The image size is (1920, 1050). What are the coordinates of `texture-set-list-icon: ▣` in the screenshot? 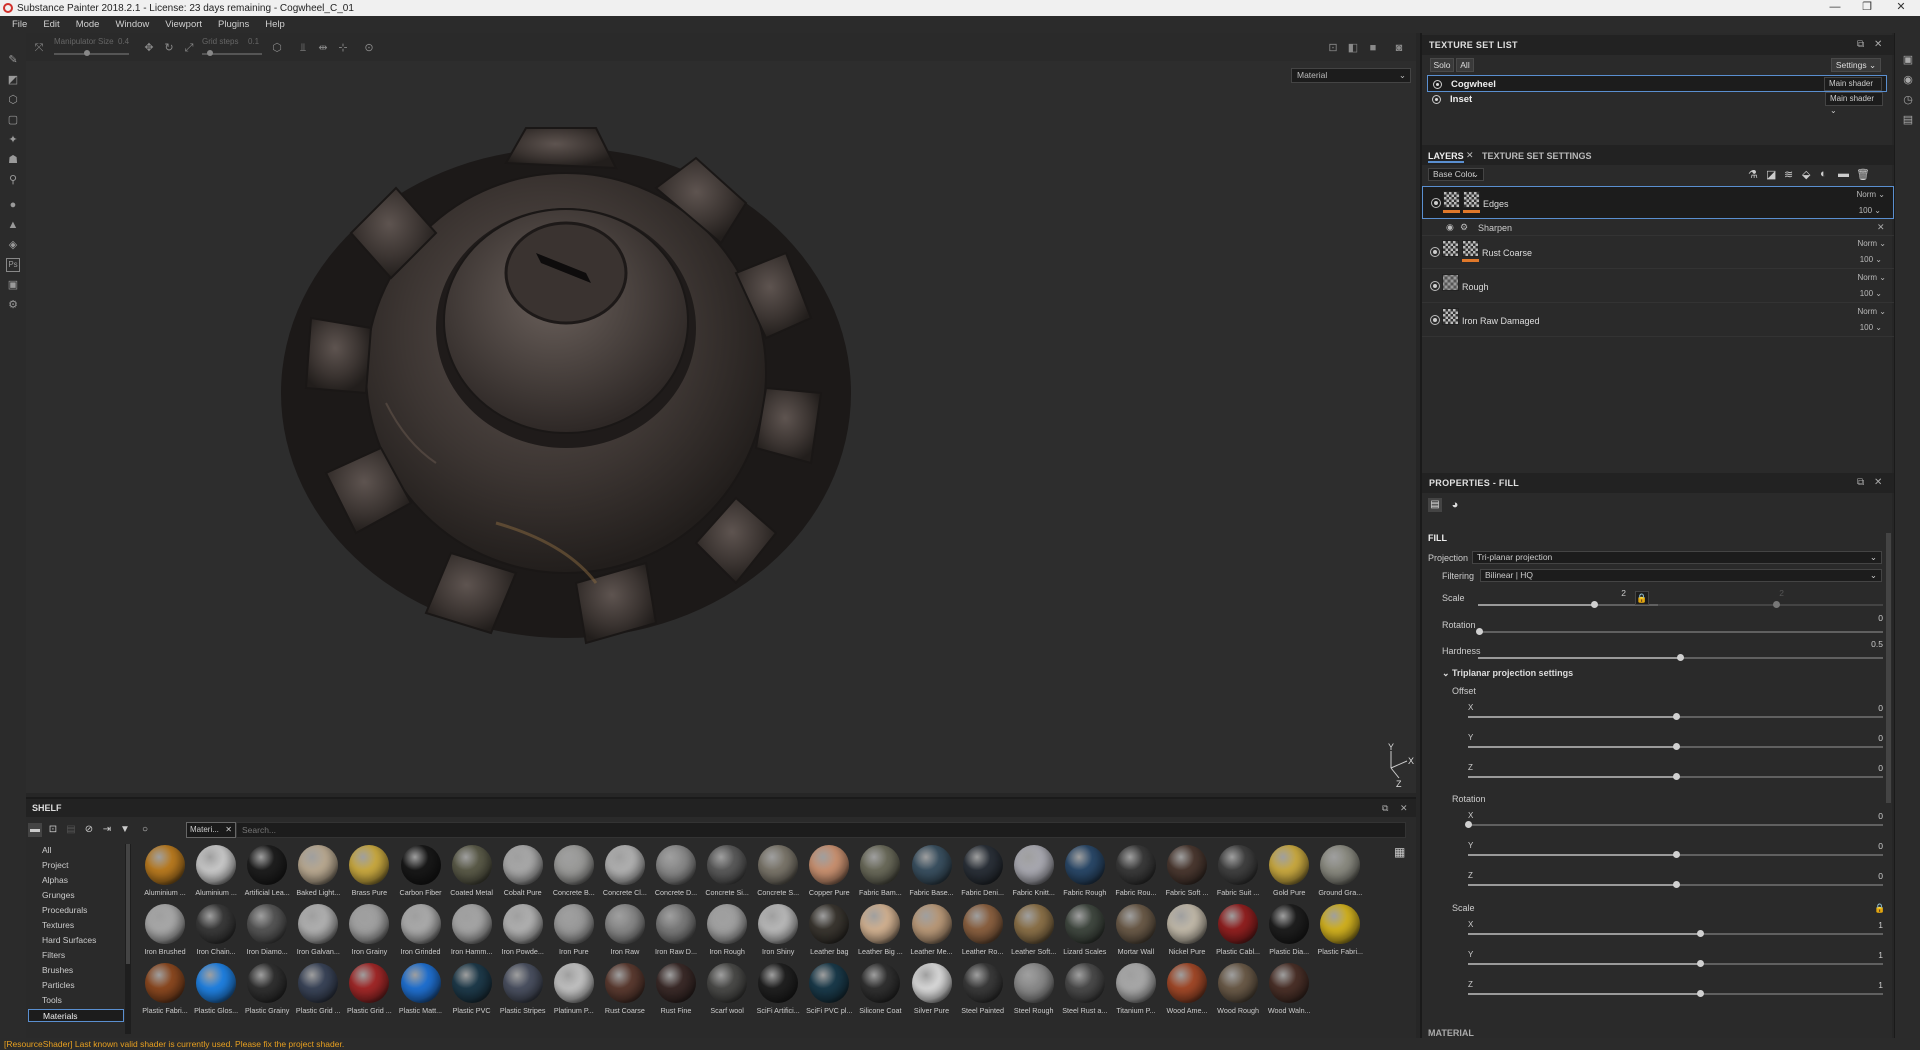 It's located at (1908, 60).